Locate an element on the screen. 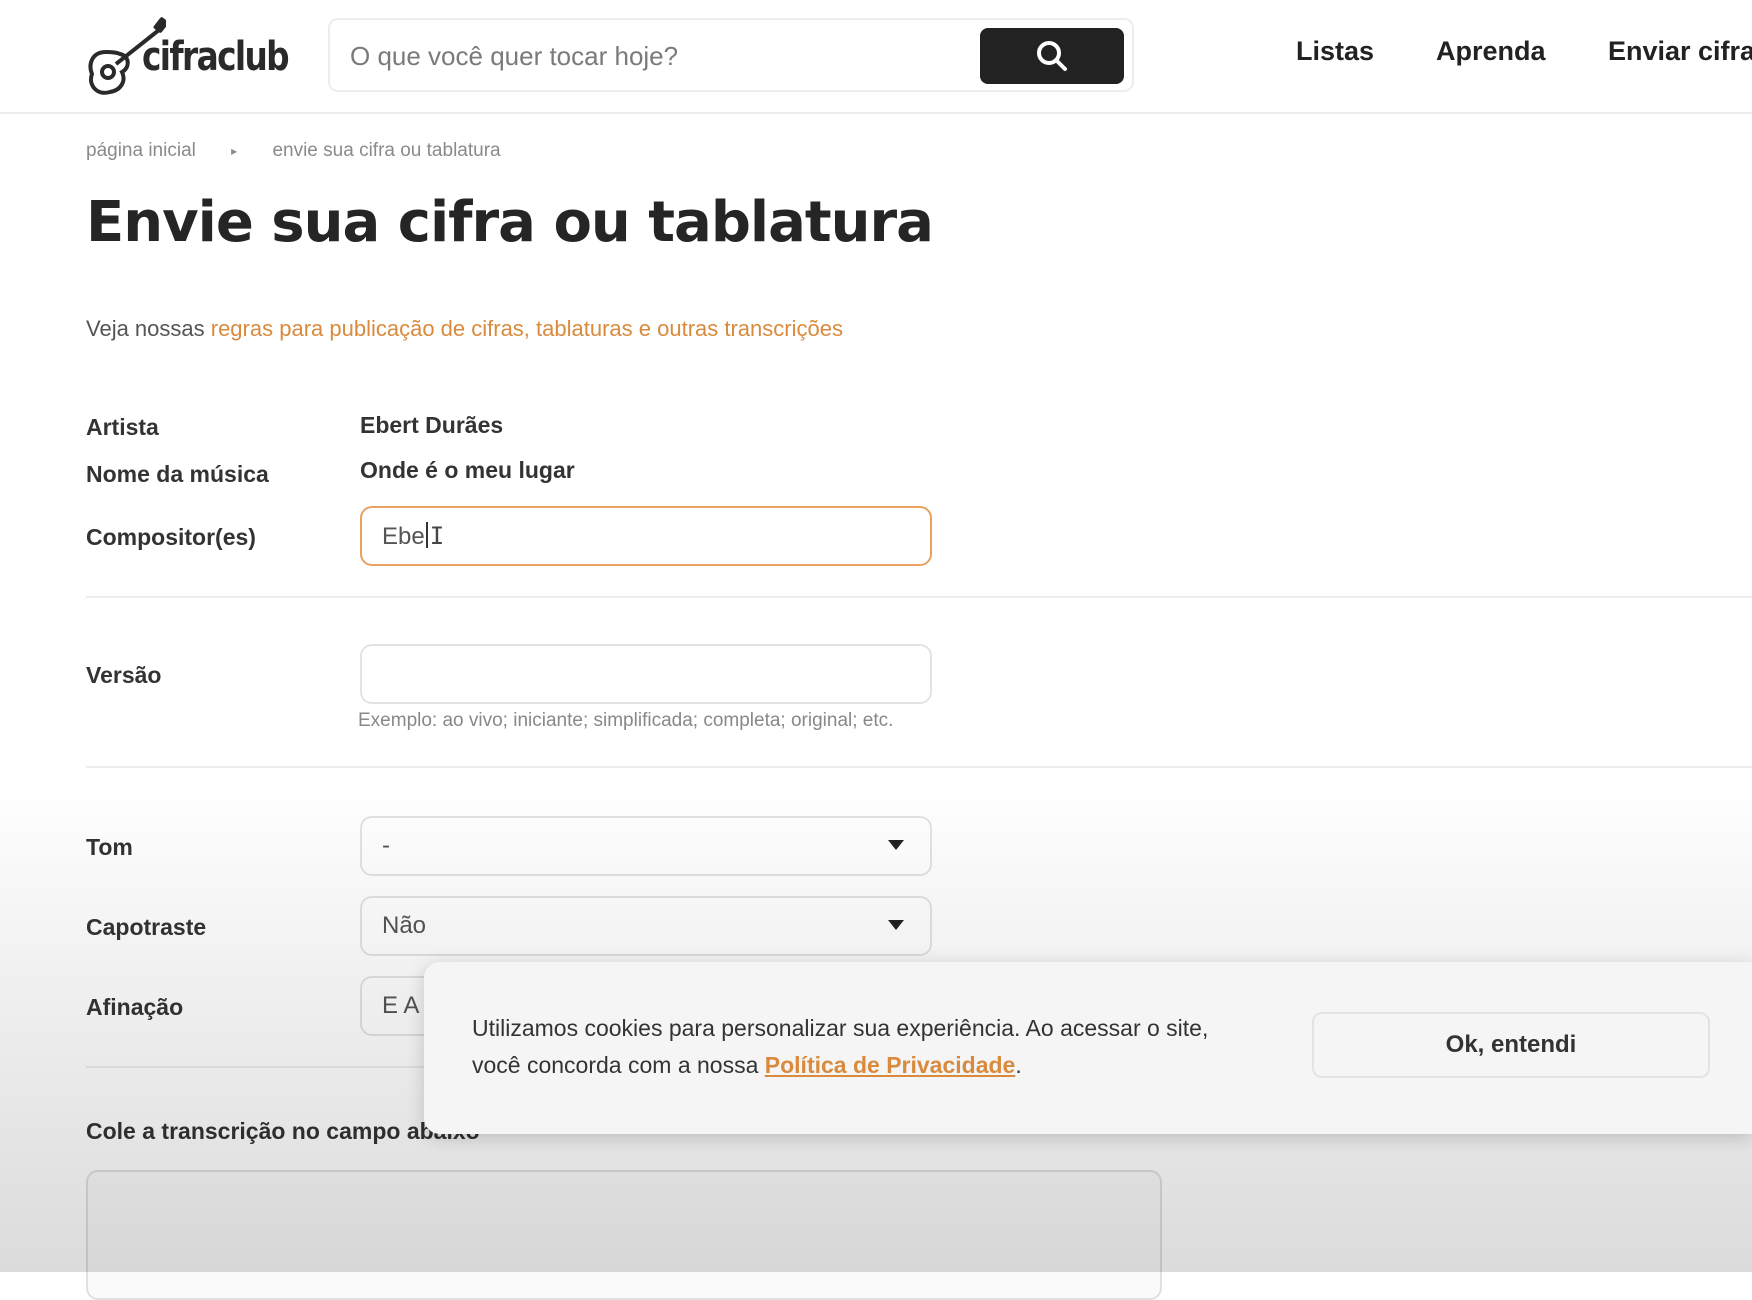 Image resolution: width=1752 pixels, height=1300 pixels. nav-enviar-cifra: Enviar cifra is located at coordinates (1680, 51).